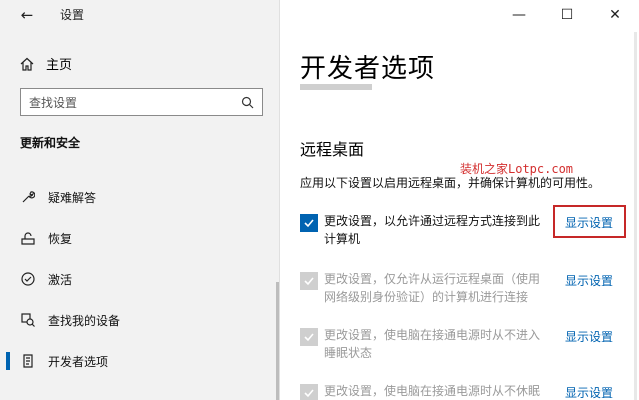 Image resolution: width=639 pixels, height=400 pixels. Describe the element at coordinates (59, 65) in the screenshot. I see `home-label: 主页` at that location.